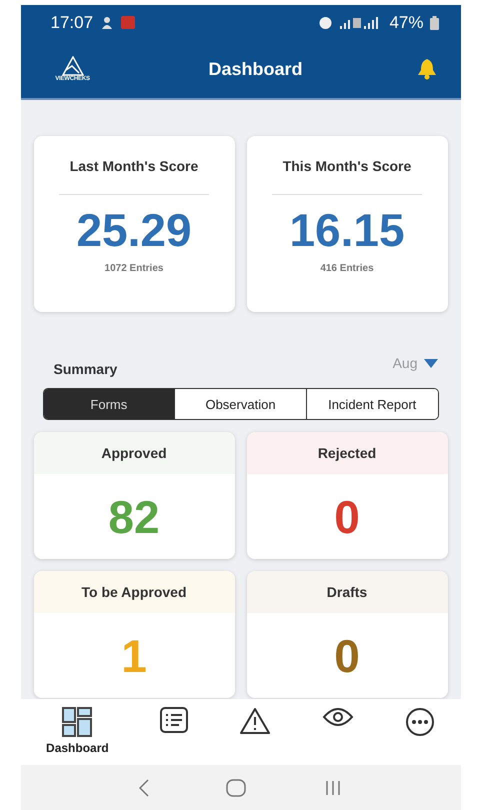 Image resolution: width=481 pixels, height=810 pixels. Describe the element at coordinates (134, 517) in the screenshot. I see `stat-value: 82` at that location.